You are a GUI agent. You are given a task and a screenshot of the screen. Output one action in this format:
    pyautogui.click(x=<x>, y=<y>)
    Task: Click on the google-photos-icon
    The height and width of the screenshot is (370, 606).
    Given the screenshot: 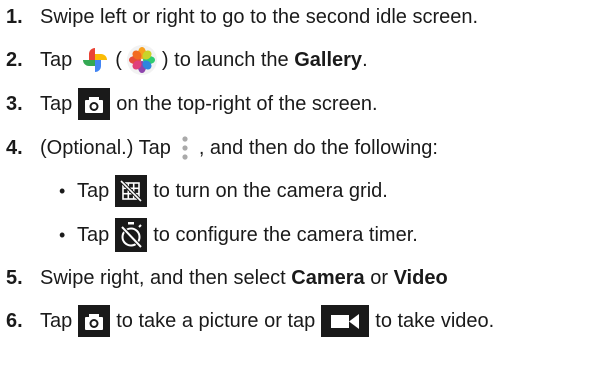 What is the action you would take?
    pyautogui.click(x=95, y=60)
    